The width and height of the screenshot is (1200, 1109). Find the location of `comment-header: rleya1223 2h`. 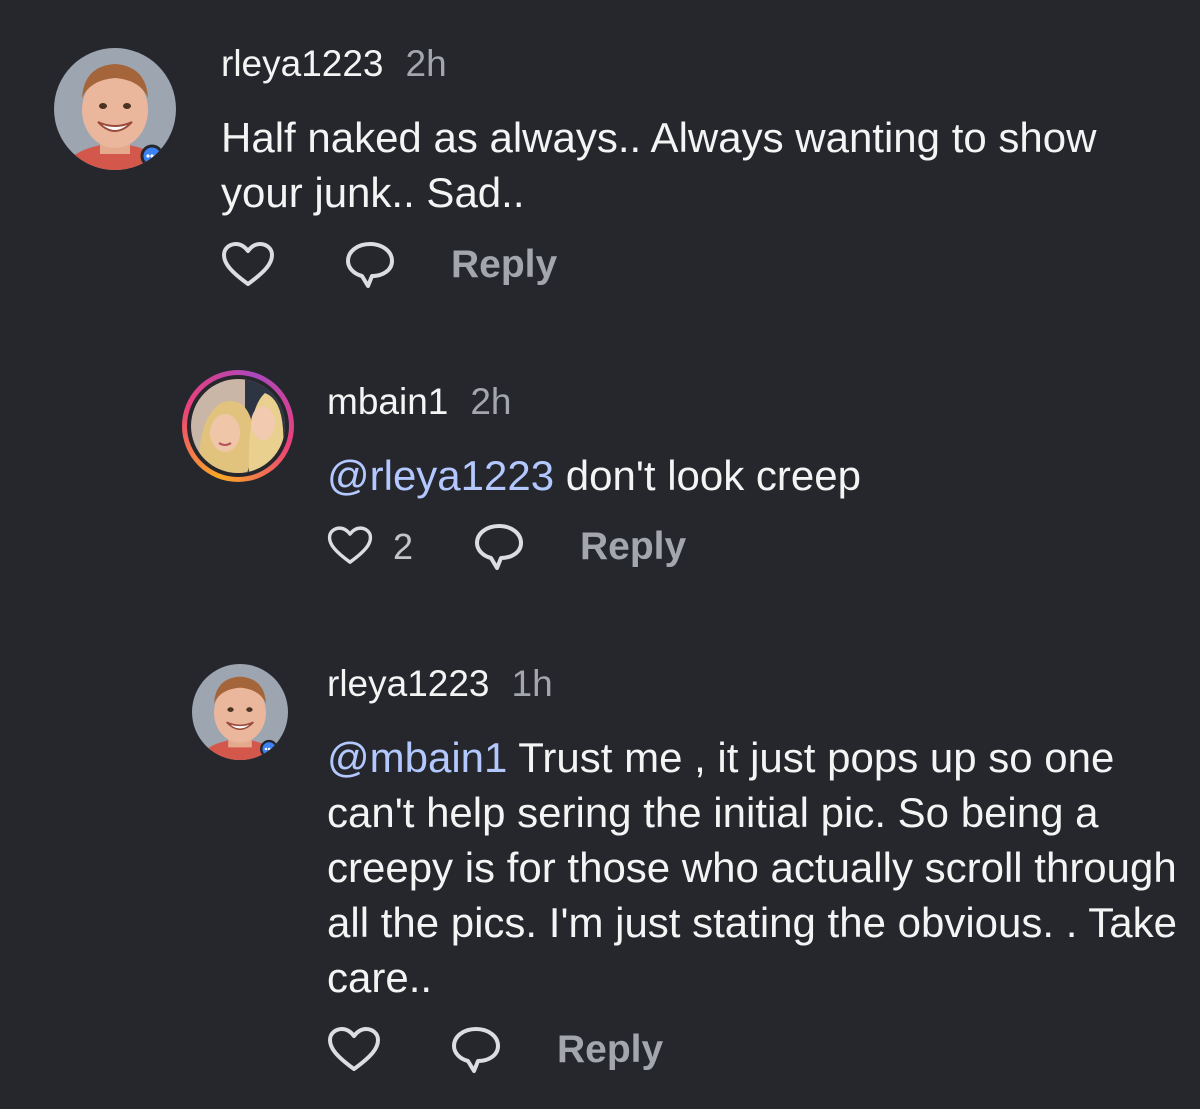

comment-header: rleya1223 2h is located at coordinates (334, 64).